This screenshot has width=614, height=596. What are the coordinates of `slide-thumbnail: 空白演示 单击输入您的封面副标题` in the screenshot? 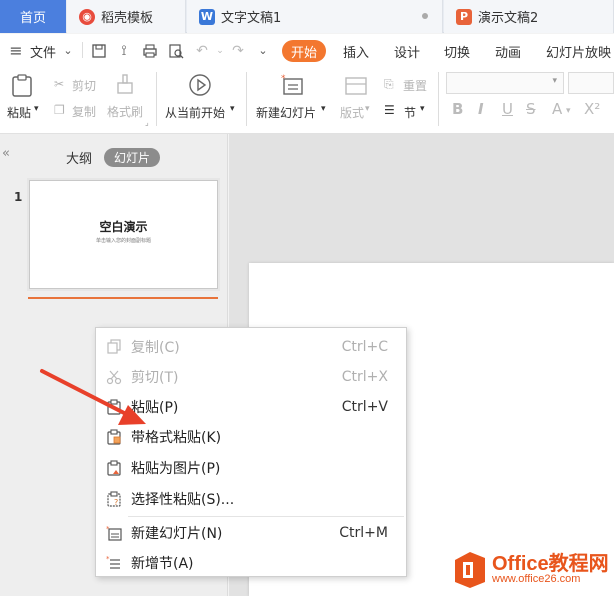 It's located at (123, 234).